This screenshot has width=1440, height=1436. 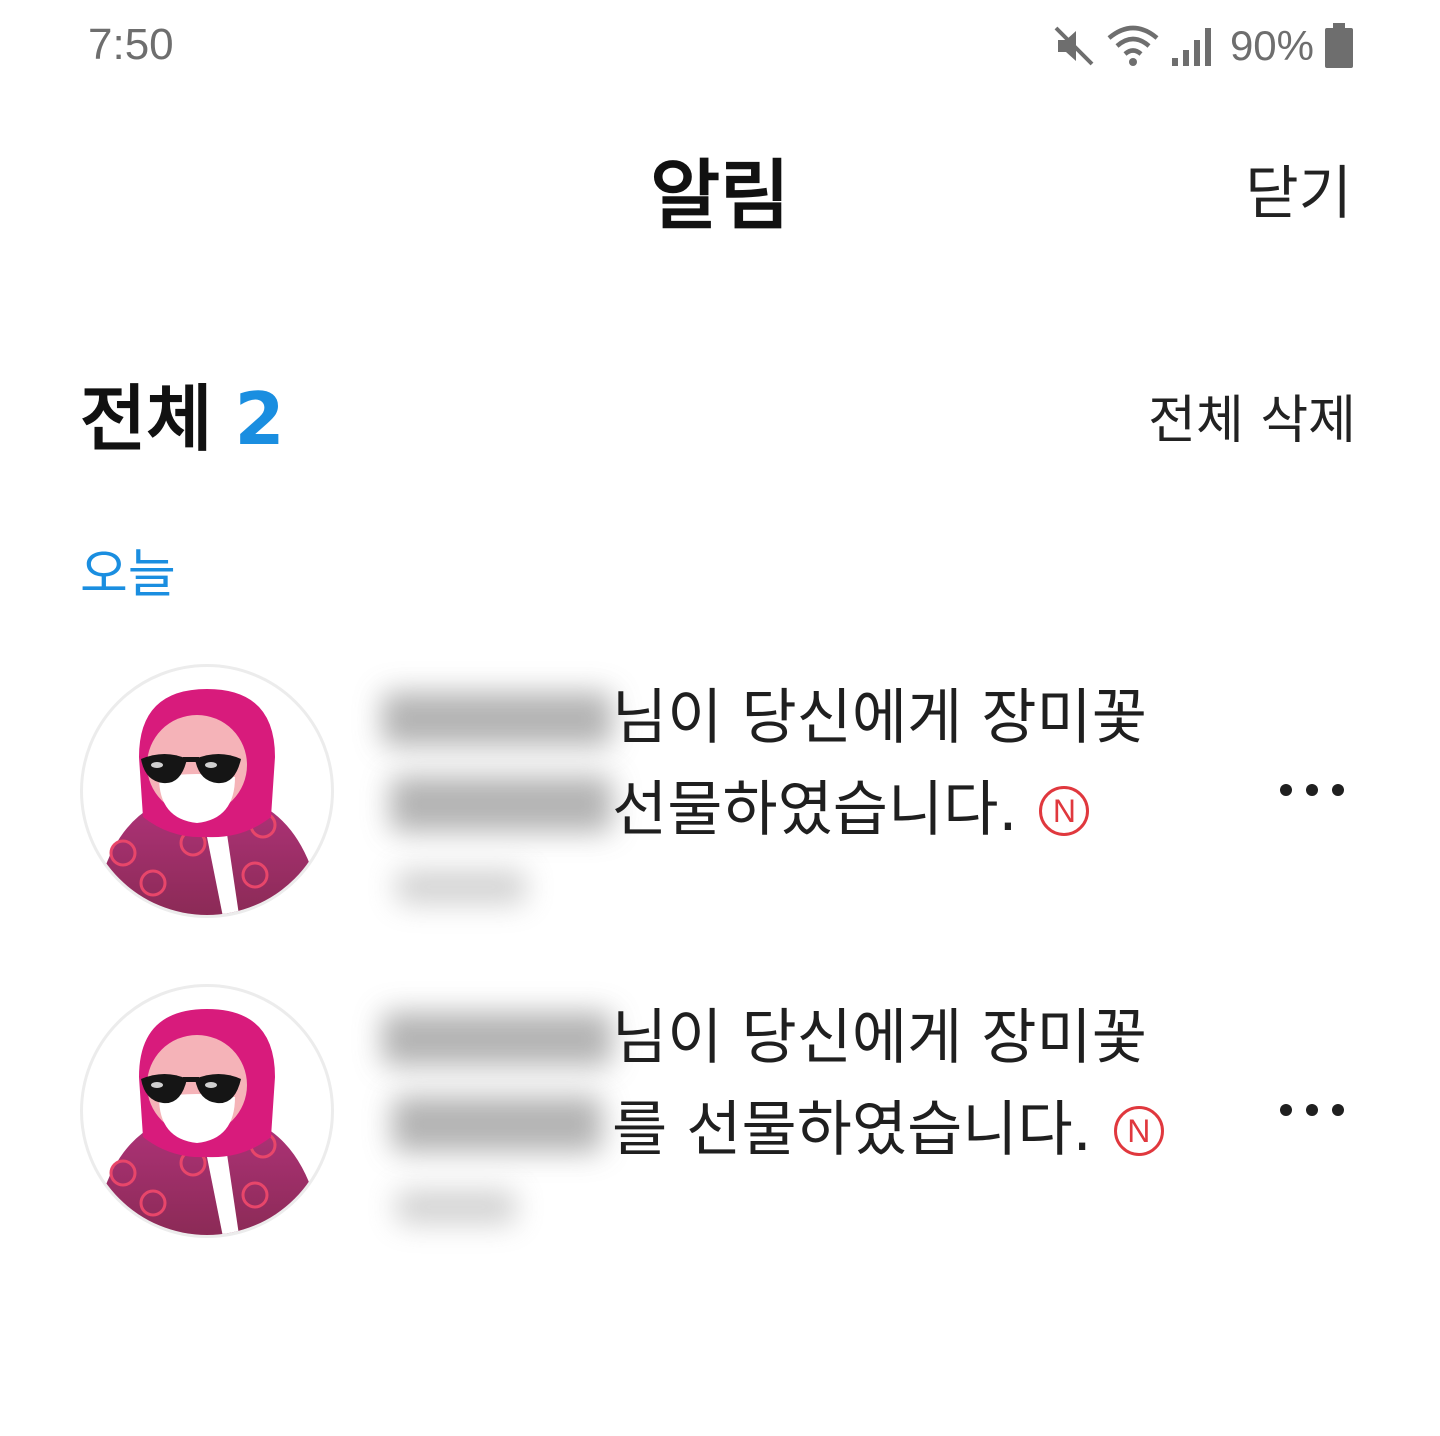 What do you see at coordinates (1133, 46) in the screenshot?
I see `wifi-icon` at bounding box center [1133, 46].